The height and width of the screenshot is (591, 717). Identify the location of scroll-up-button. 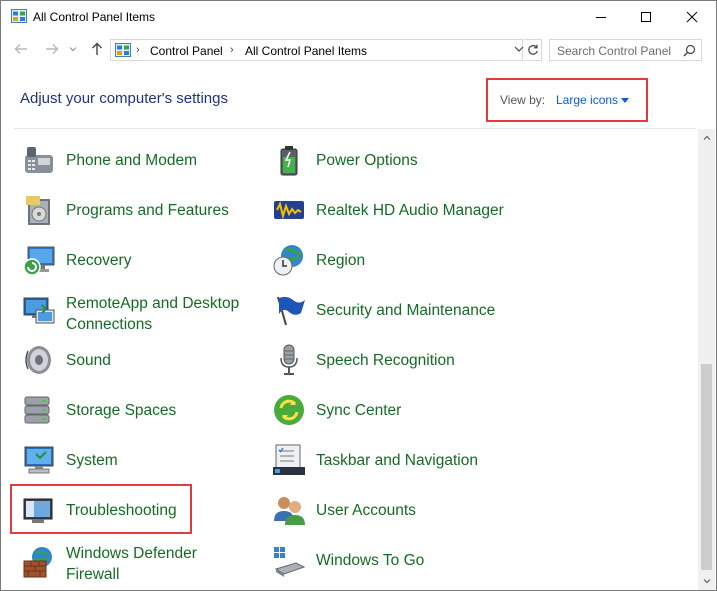
(706, 137).